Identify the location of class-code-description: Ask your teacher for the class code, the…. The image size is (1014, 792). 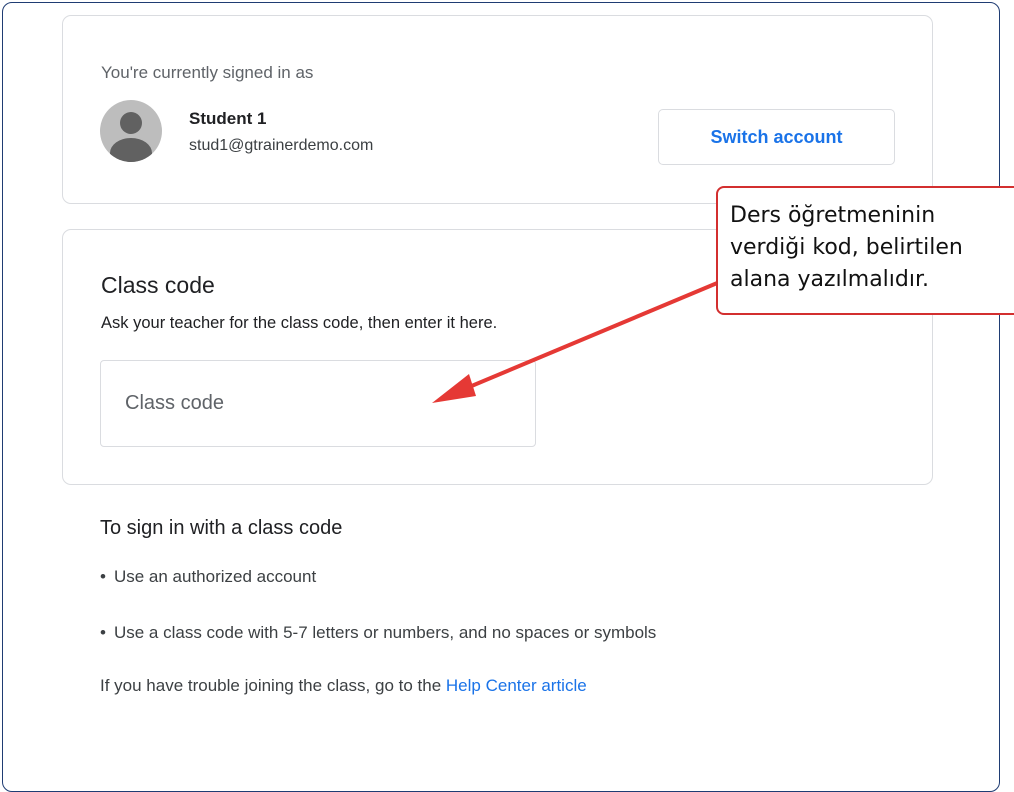
(299, 323).